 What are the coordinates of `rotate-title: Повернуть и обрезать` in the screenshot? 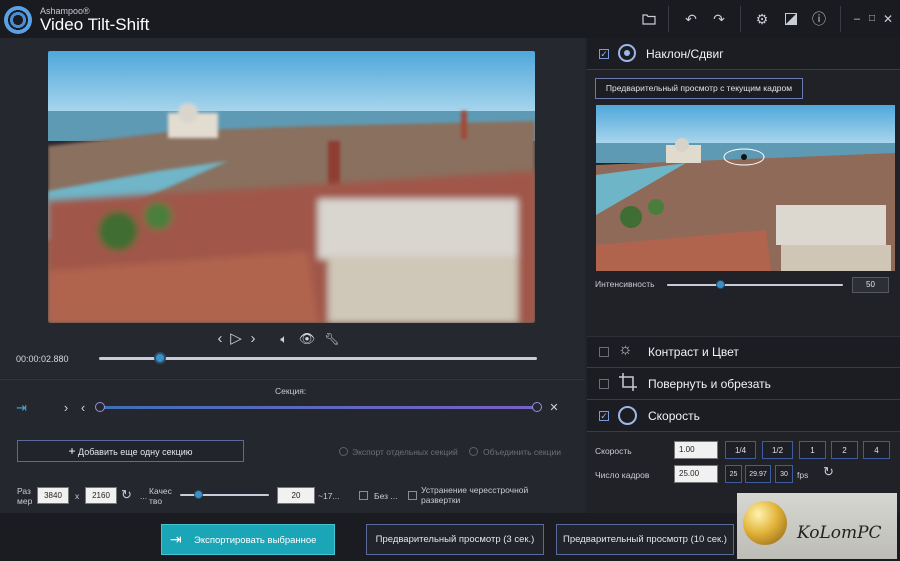 It's located at (709, 384).